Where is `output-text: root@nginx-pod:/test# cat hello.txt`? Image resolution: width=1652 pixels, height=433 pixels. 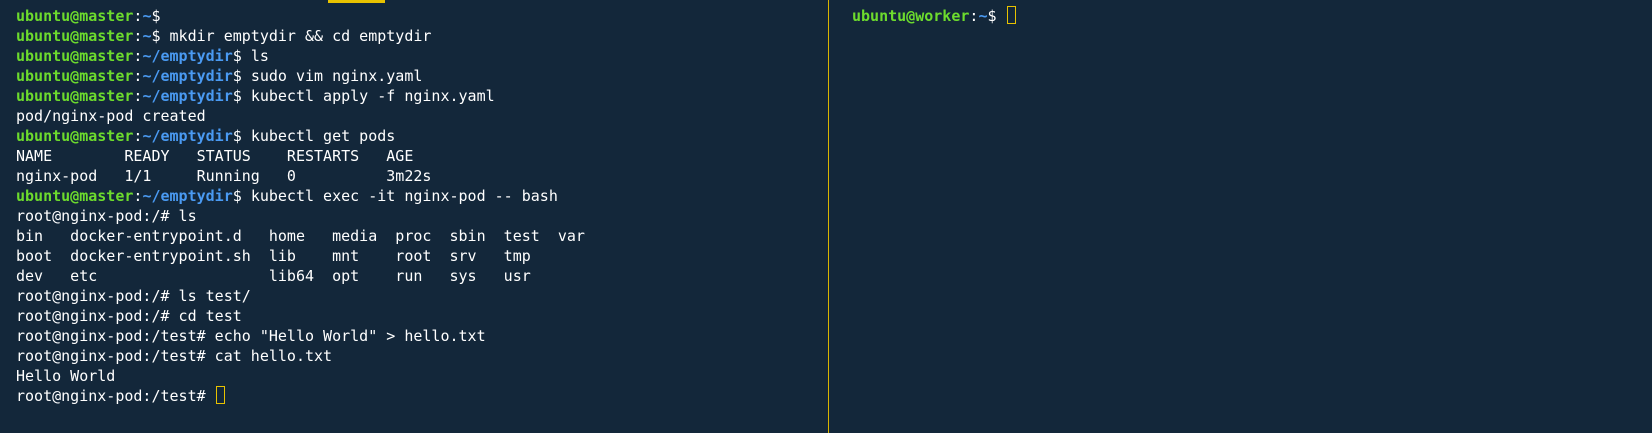
output-text: root@nginx-pod:/test# cat hello.txt is located at coordinates (174, 356).